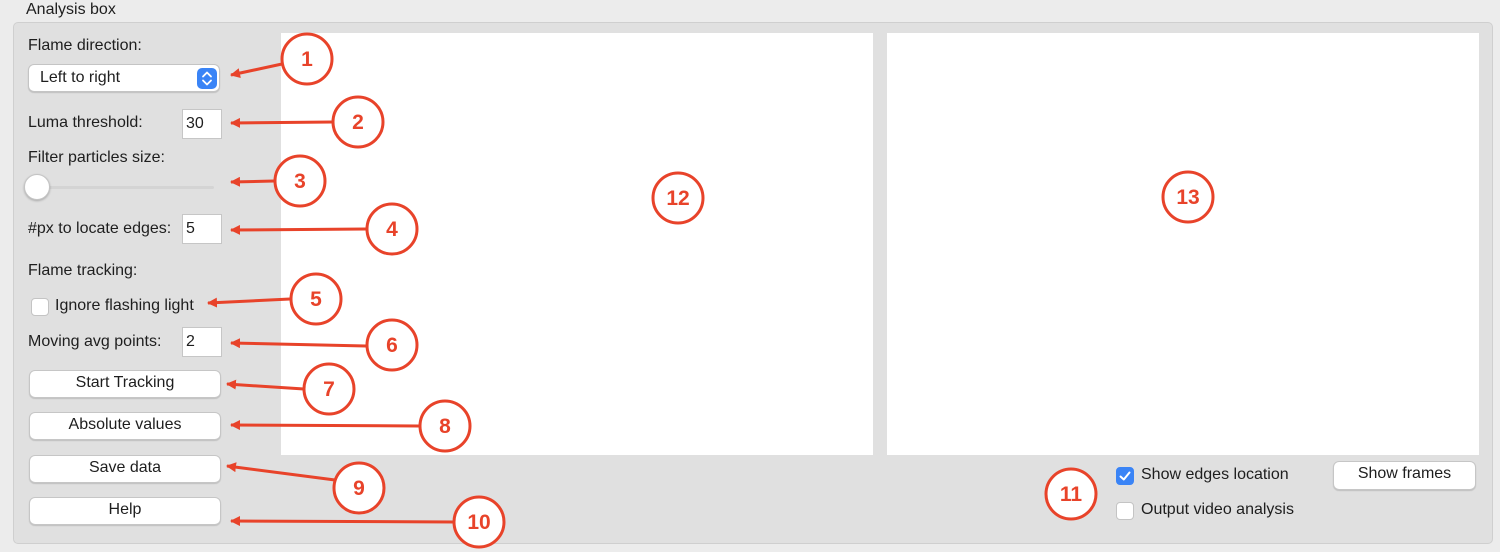  Describe the element at coordinates (392, 229) in the screenshot. I see `annotation-label-4: 4` at that location.